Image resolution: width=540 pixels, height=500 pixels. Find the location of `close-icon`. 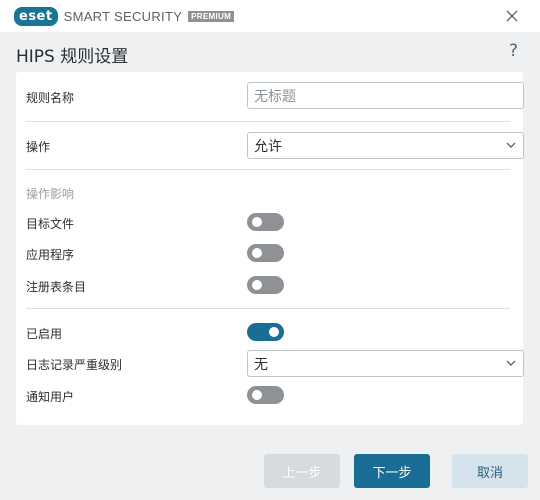

close-icon is located at coordinates (512, 16).